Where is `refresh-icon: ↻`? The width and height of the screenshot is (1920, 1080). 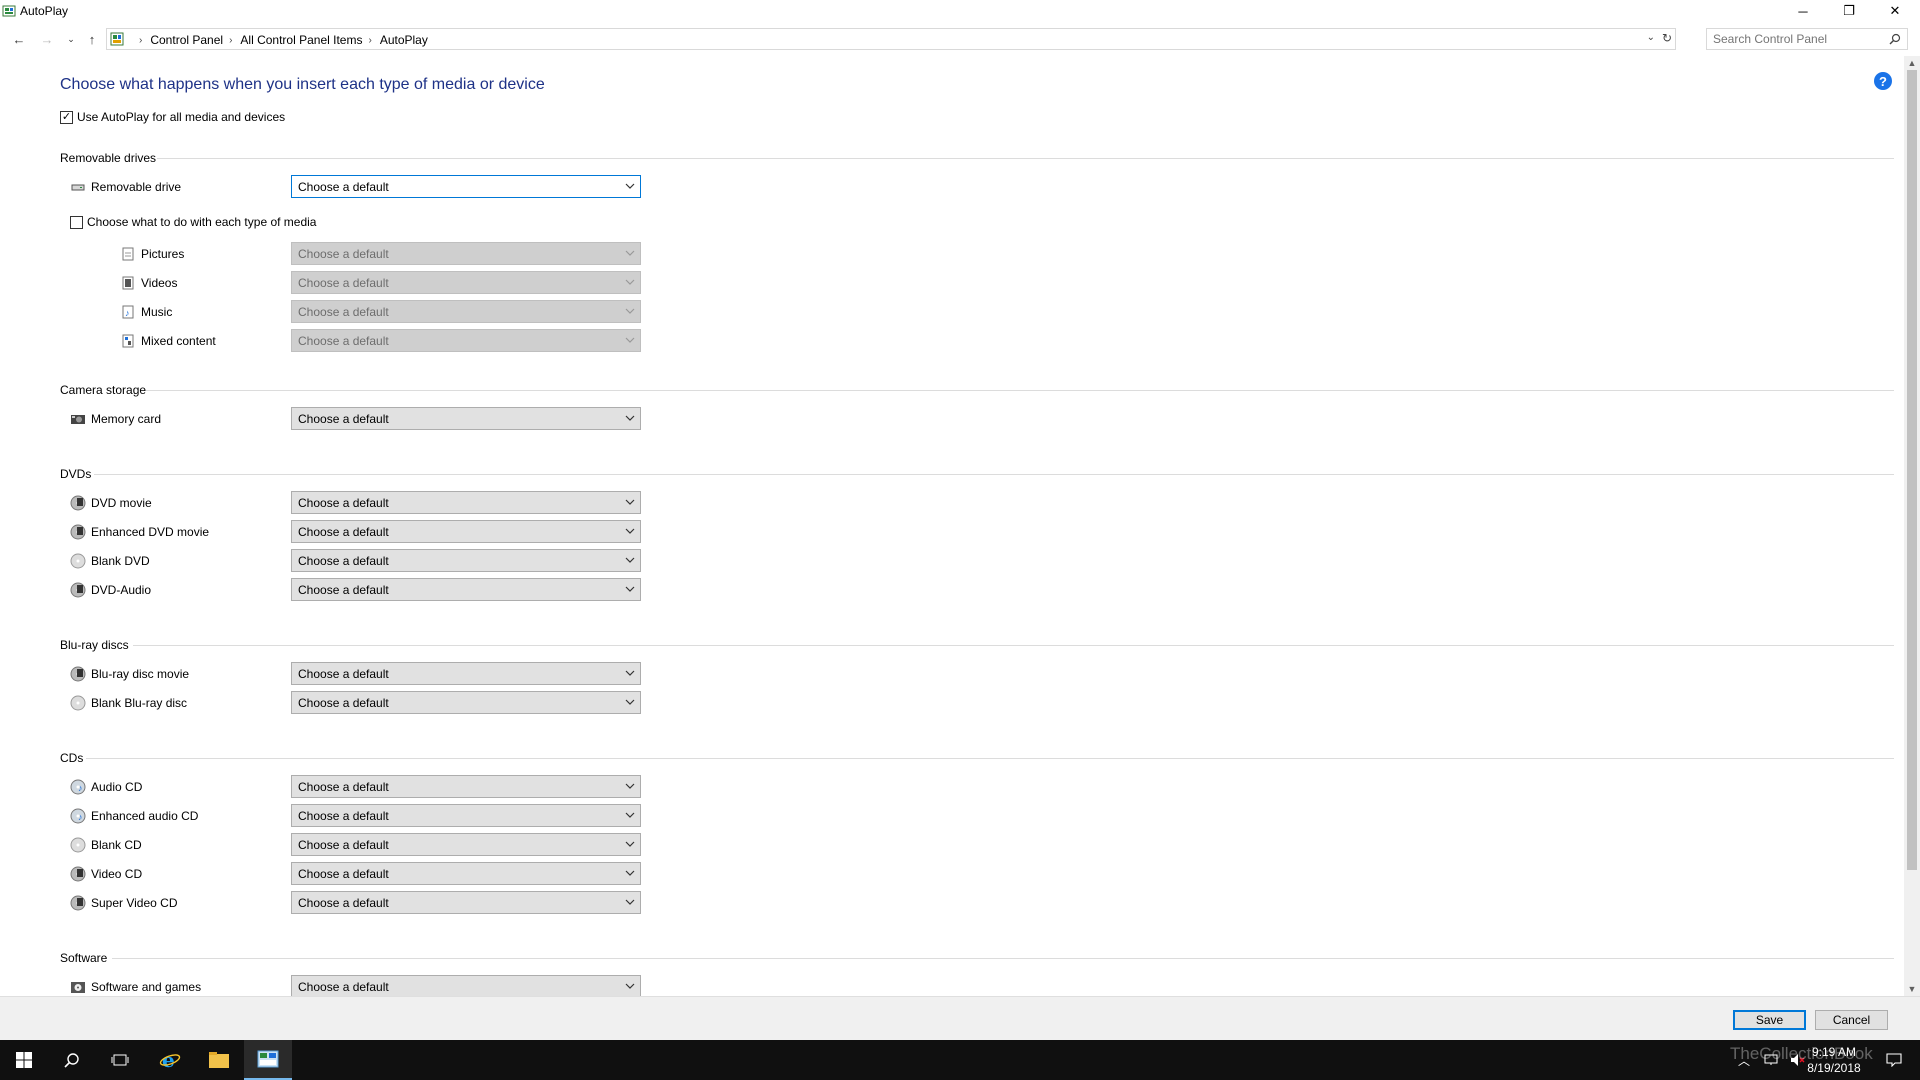
refresh-icon: ↻ is located at coordinates (1667, 38).